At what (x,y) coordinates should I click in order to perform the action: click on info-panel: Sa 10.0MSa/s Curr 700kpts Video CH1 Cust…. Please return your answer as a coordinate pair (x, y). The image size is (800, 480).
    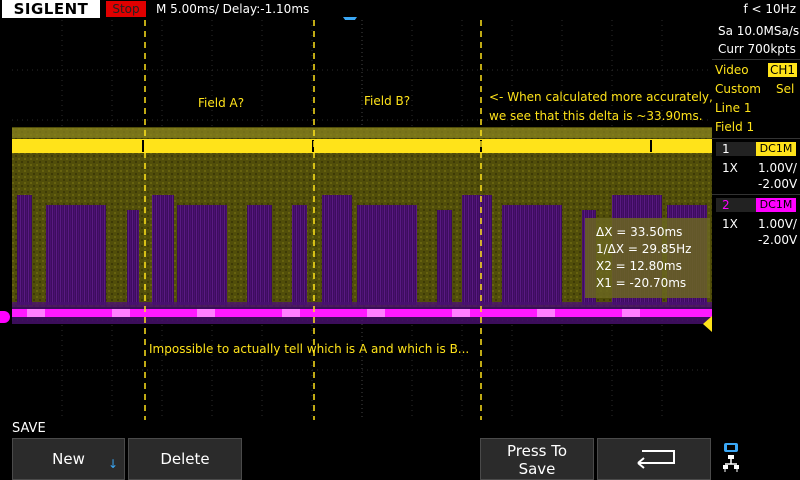
    Looking at the image, I should click on (756, 134).